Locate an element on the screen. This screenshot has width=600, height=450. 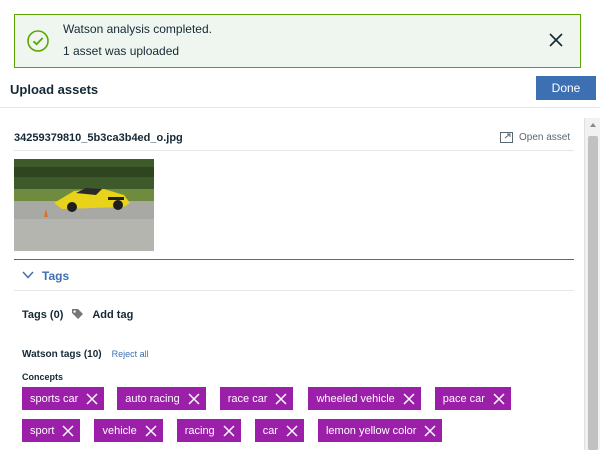
user-tags-row: Tags (0) Add tag is located at coordinates (77, 314).